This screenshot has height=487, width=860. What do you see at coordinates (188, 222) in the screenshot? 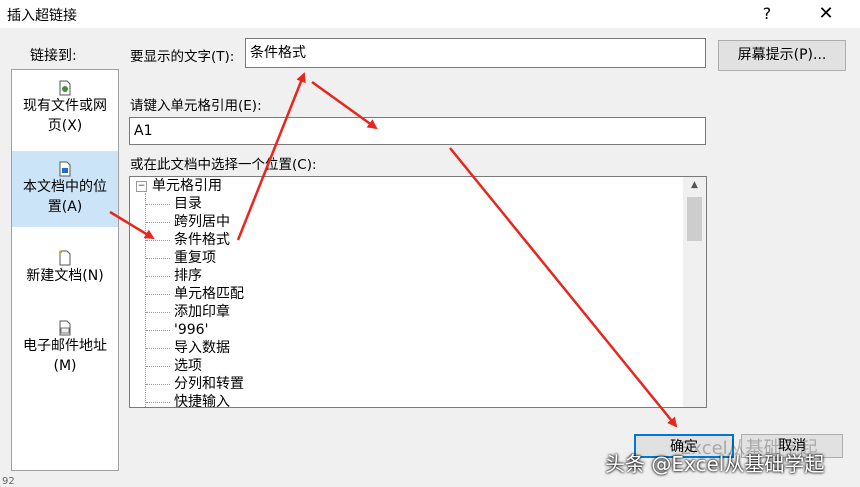
I see `tree-item: 跨列居中` at bounding box center [188, 222].